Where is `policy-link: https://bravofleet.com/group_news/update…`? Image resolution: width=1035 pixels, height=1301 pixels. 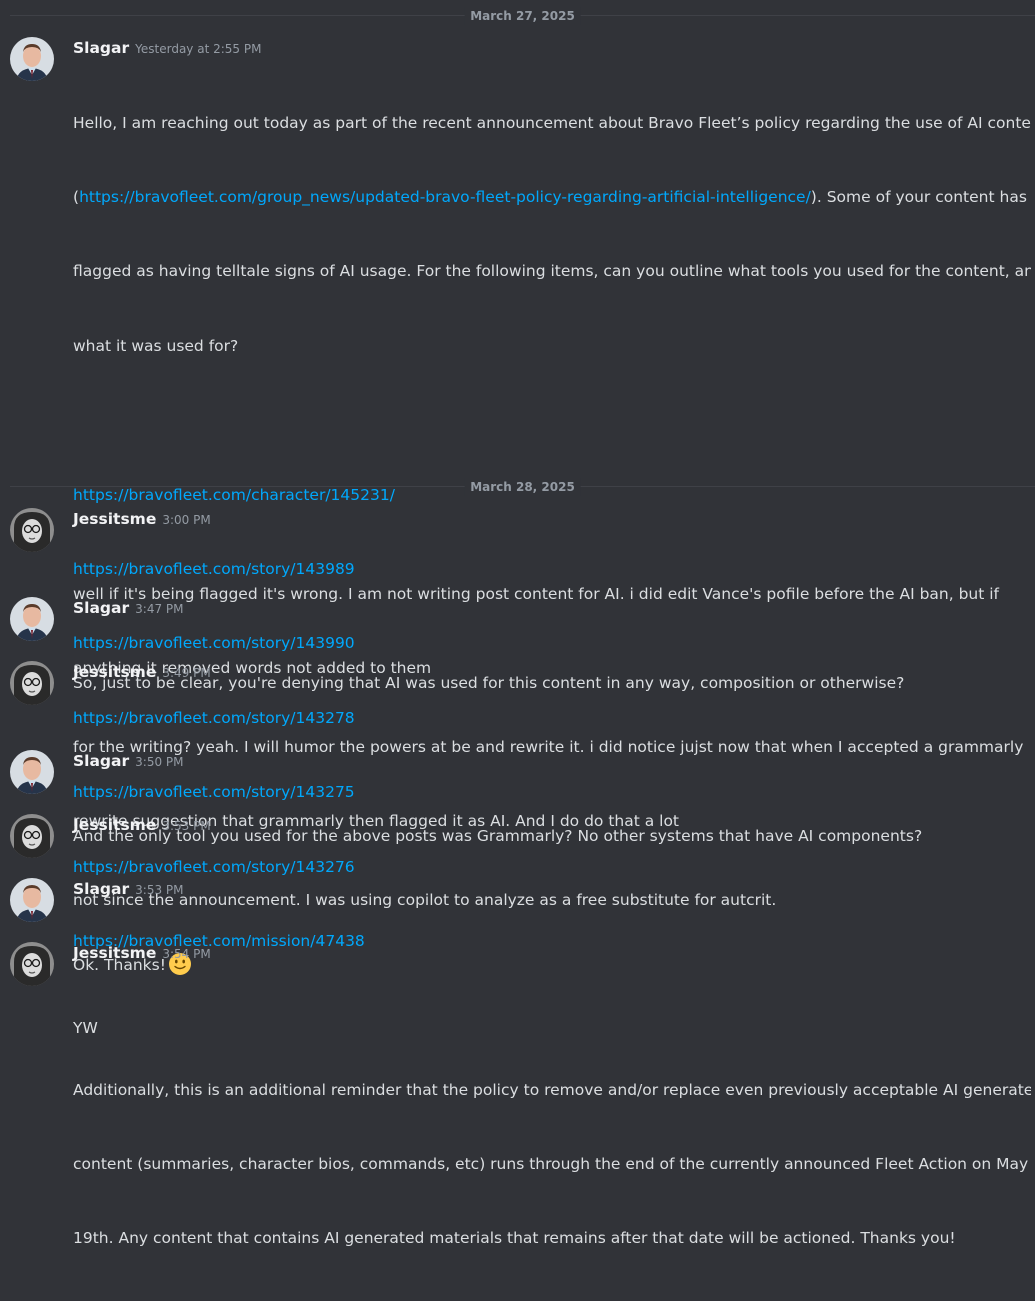 policy-link: https://bravofleet.com/group_news/update… is located at coordinates (445, 197).